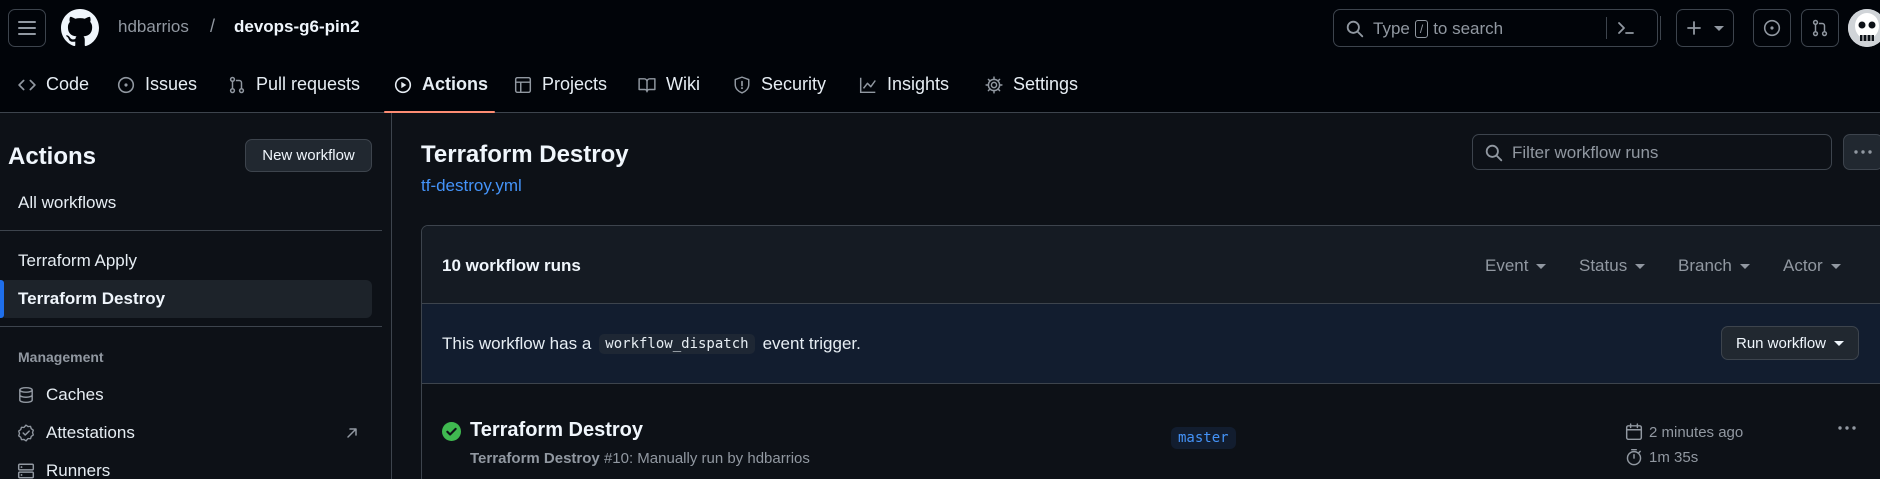  What do you see at coordinates (171, 84) in the screenshot?
I see `tab-label: Issues` at bounding box center [171, 84].